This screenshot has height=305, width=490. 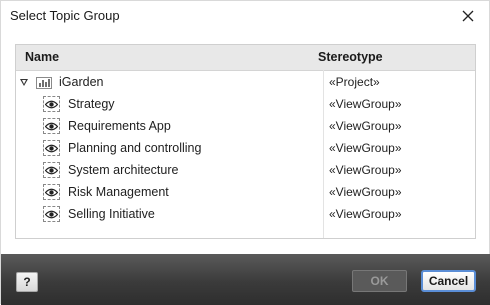 I want to click on column-header-name: Name, so click(x=42, y=57).